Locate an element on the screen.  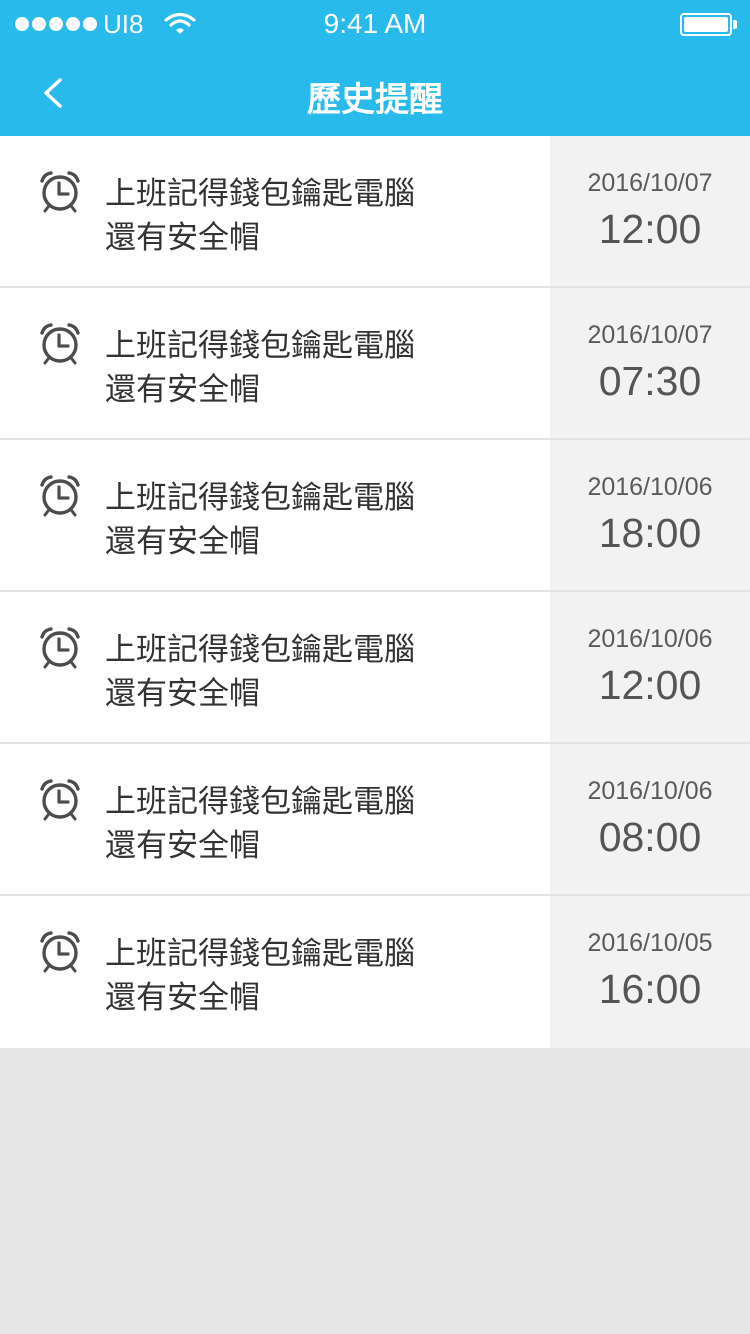
reminder-time: 18:00 is located at coordinates (650, 533).